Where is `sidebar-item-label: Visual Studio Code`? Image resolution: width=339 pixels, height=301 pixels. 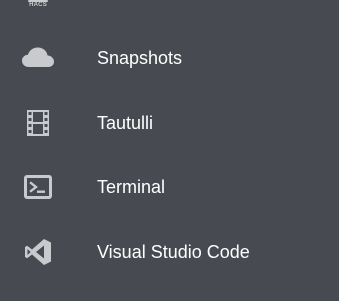 sidebar-item-label: Visual Studio Code is located at coordinates (173, 252).